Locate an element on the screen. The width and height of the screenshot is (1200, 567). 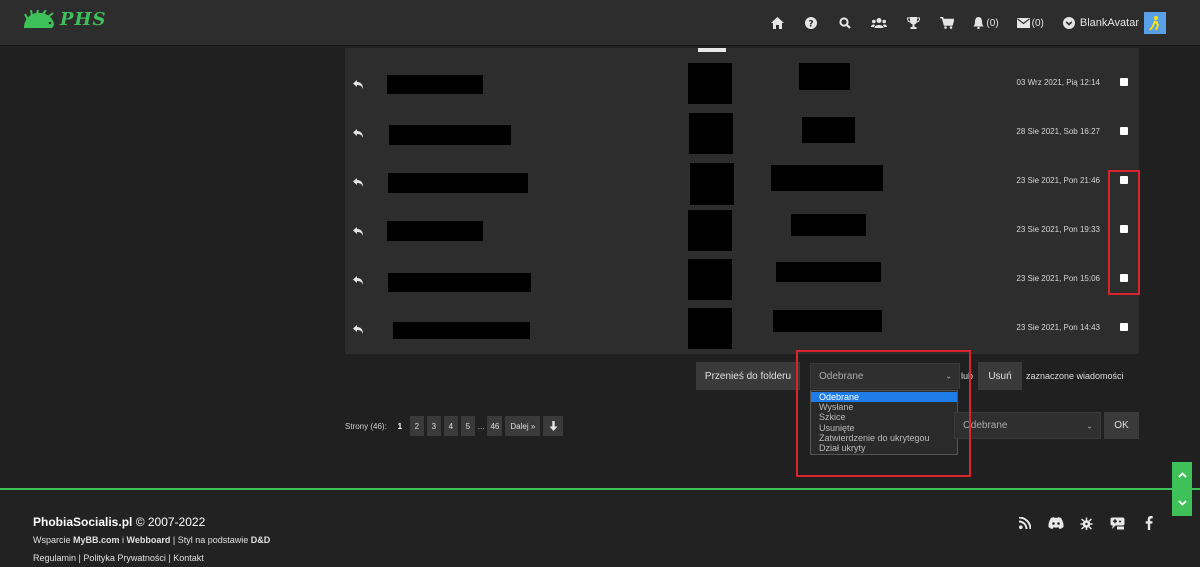
message-row: 23 Sie 2021, Pon 21:46 is located at coordinates (742, 182).